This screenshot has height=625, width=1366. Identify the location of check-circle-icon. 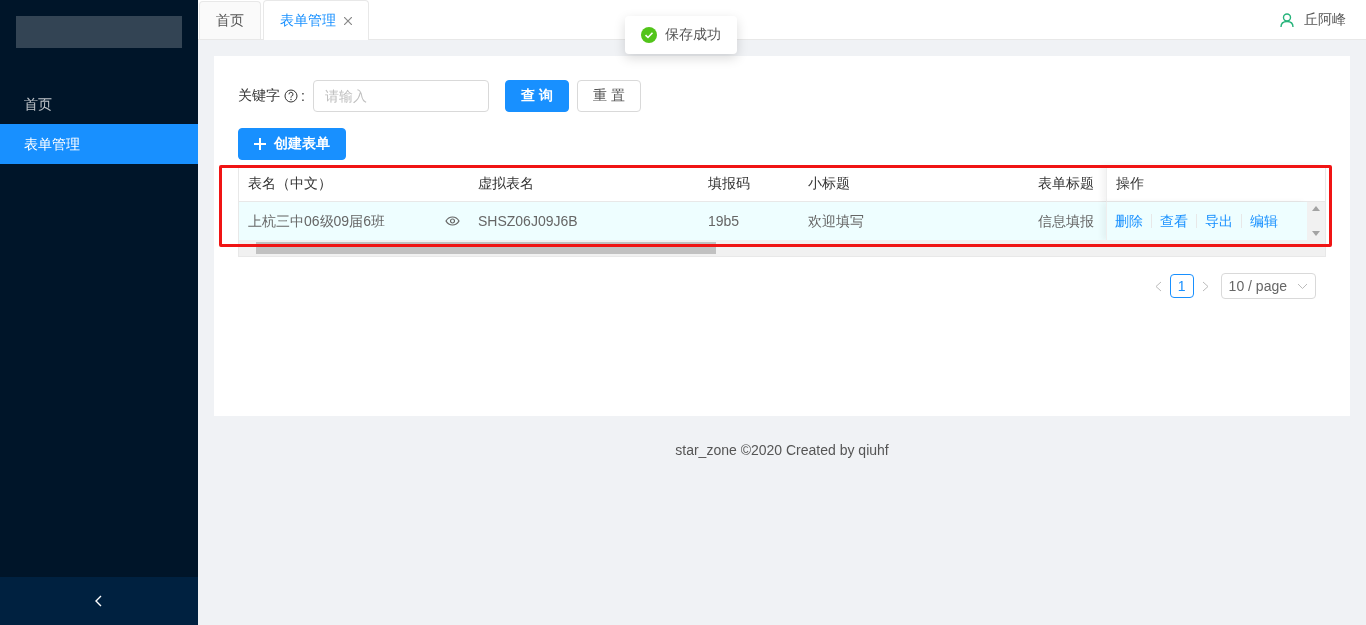
(649, 35).